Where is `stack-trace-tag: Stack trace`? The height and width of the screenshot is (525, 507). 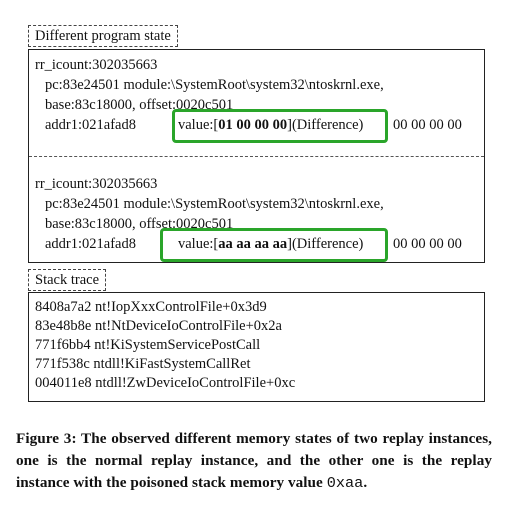
stack-trace-tag: Stack trace is located at coordinates (67, 280).